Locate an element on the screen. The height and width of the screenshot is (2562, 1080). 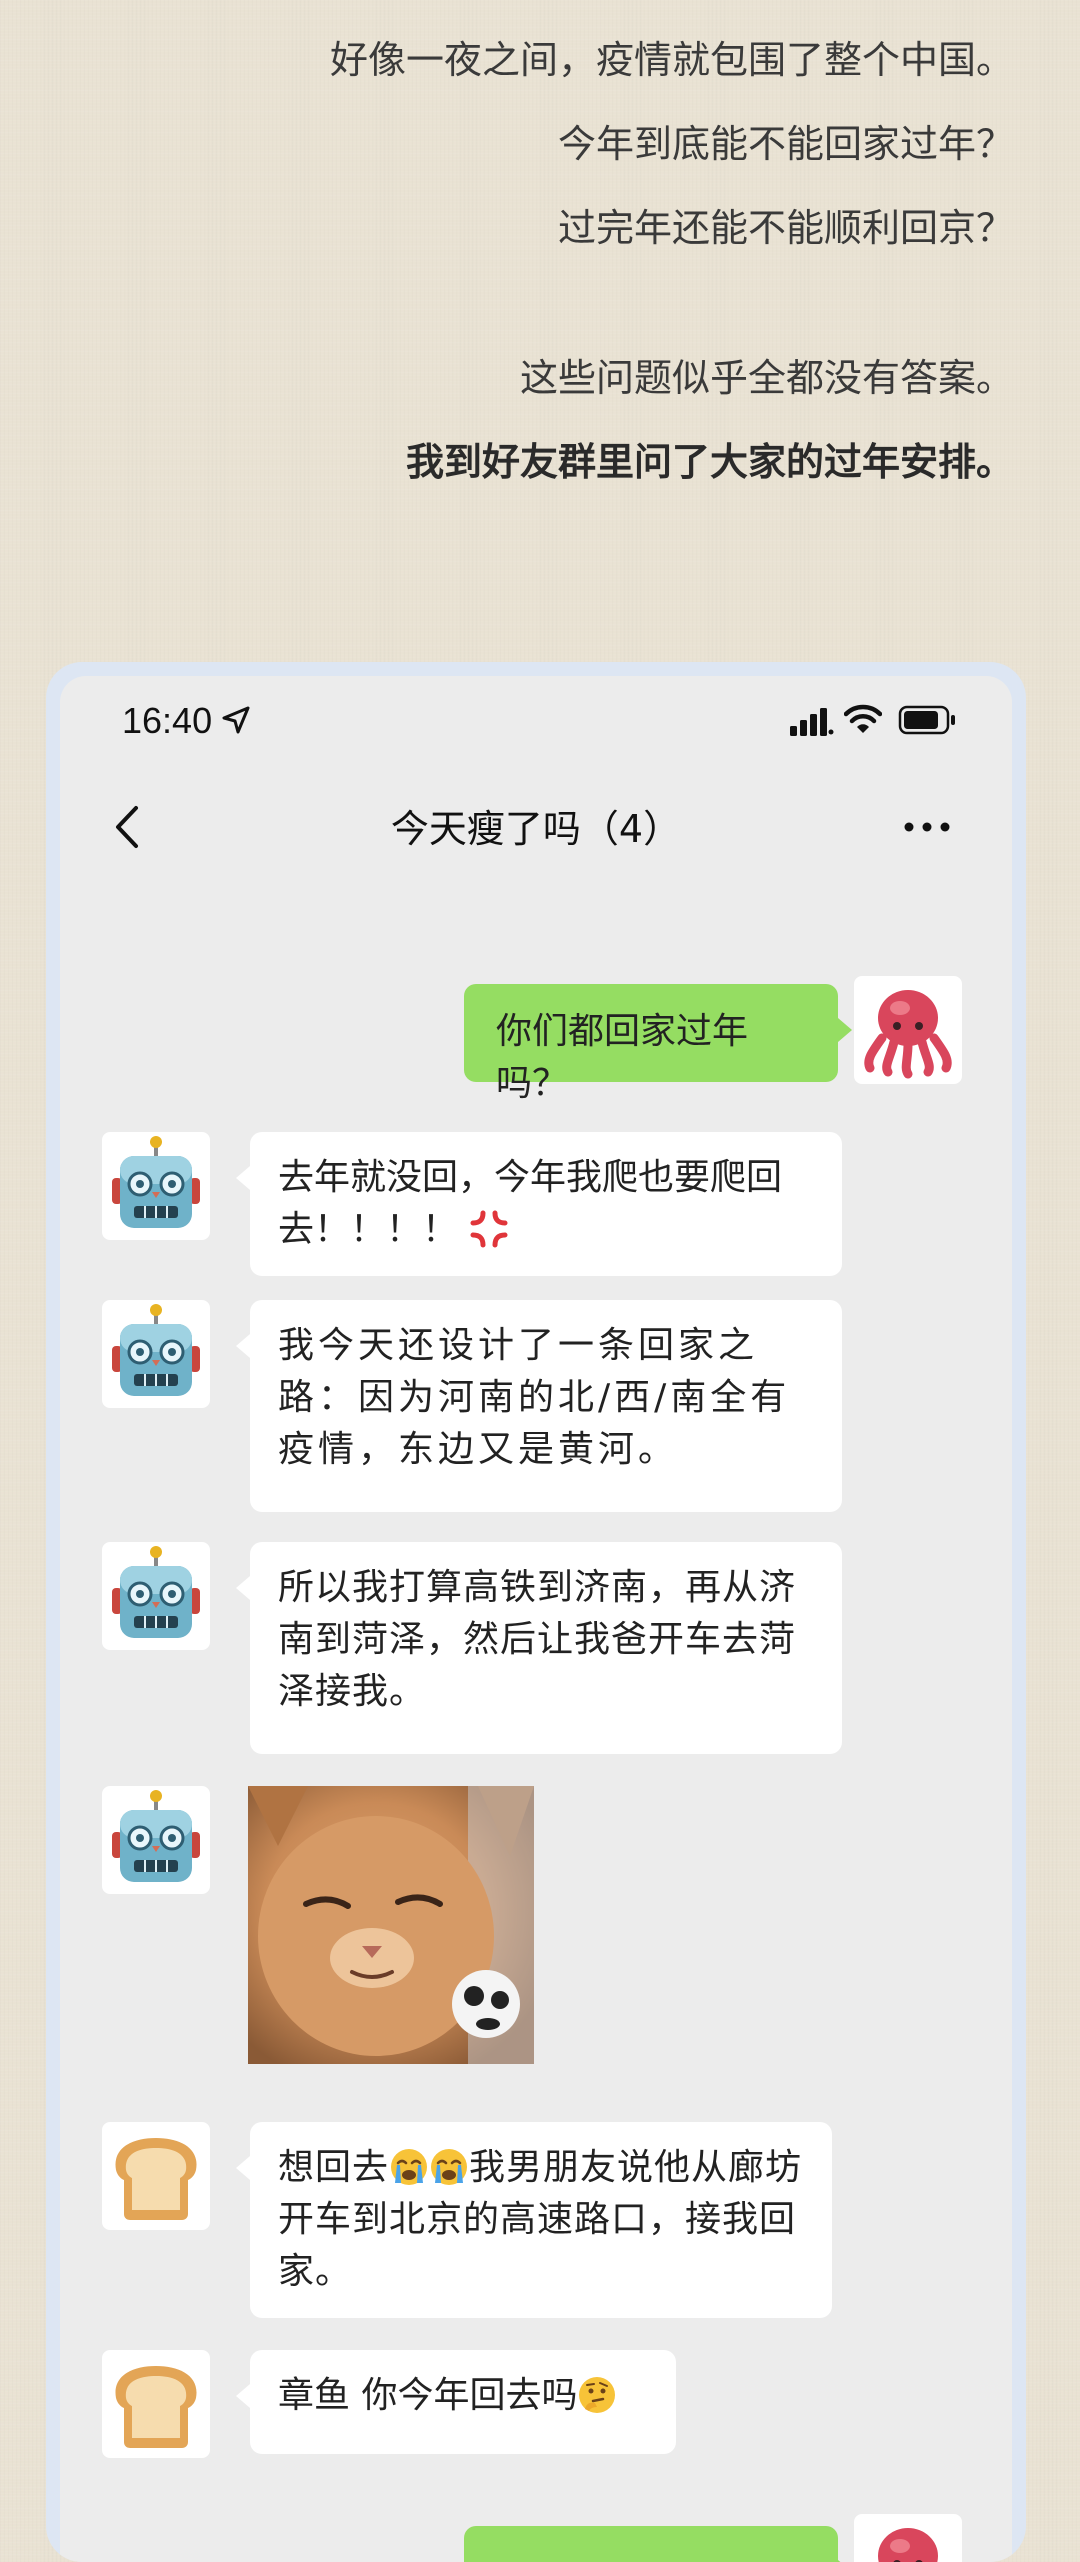
thinking-face-icon is located at coordinates (597, 2395).